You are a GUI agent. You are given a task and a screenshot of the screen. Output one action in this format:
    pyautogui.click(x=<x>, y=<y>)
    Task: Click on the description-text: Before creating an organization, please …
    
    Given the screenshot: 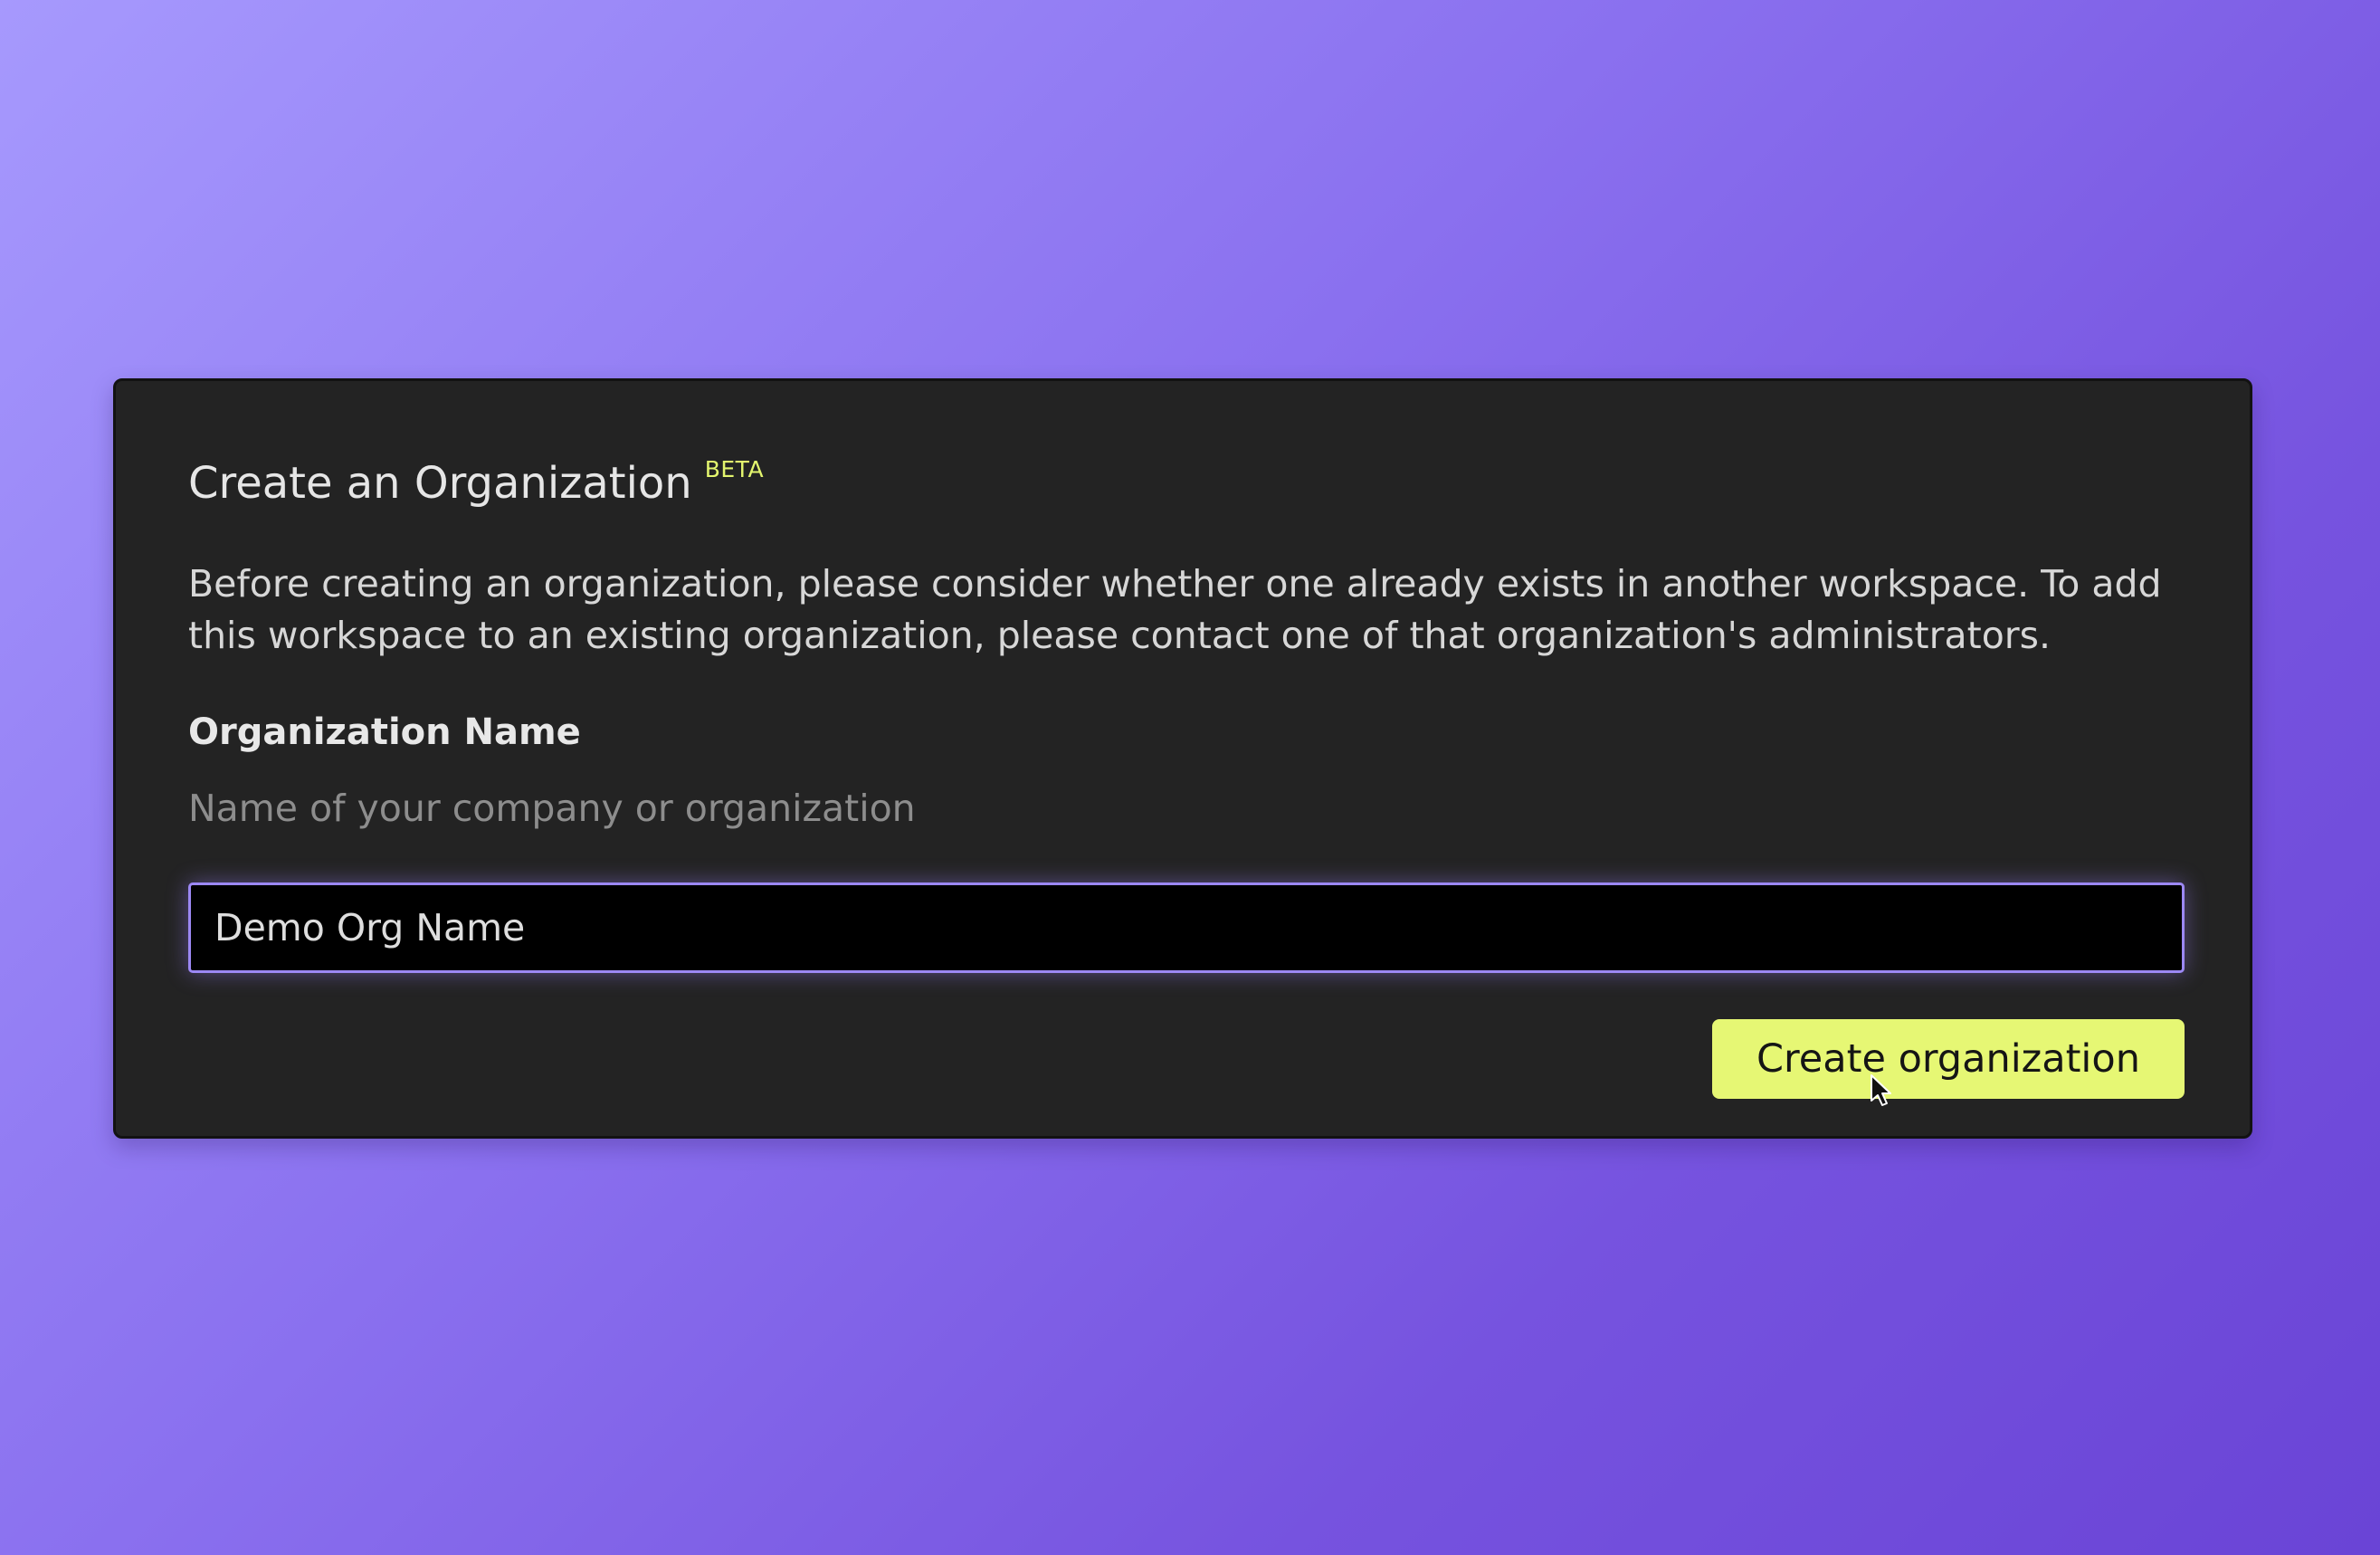 What is the action you would take?
    pyautogui.click(x=1175, y=609)
    